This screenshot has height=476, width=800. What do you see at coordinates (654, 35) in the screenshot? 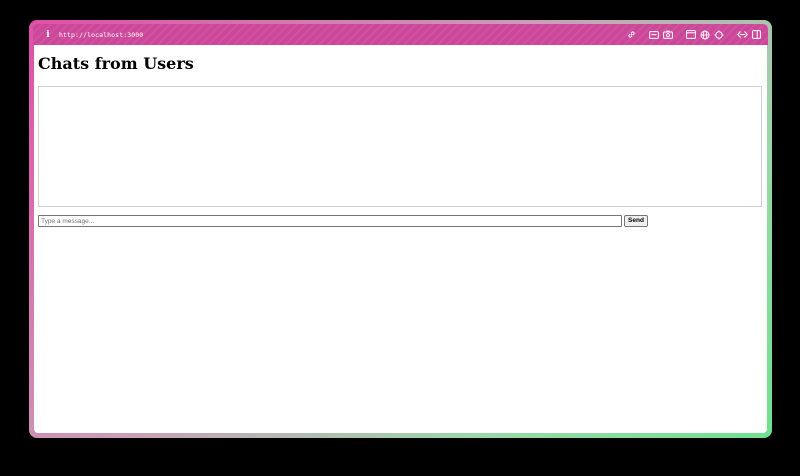
I see `media-icon` at bounding box center [654, 35].